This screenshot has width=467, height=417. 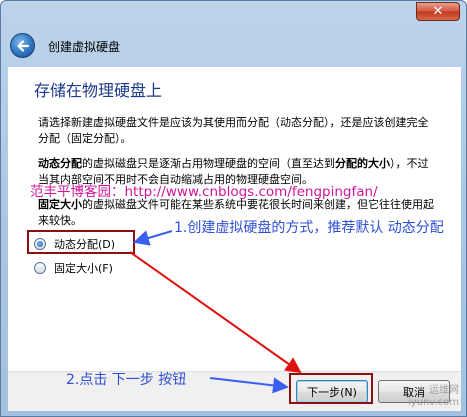 What do you see at coordinates (83, 268) in the screenshot?
I see `radio-fixed-label: 固定大小(F)` at bounding box center [83, 268].